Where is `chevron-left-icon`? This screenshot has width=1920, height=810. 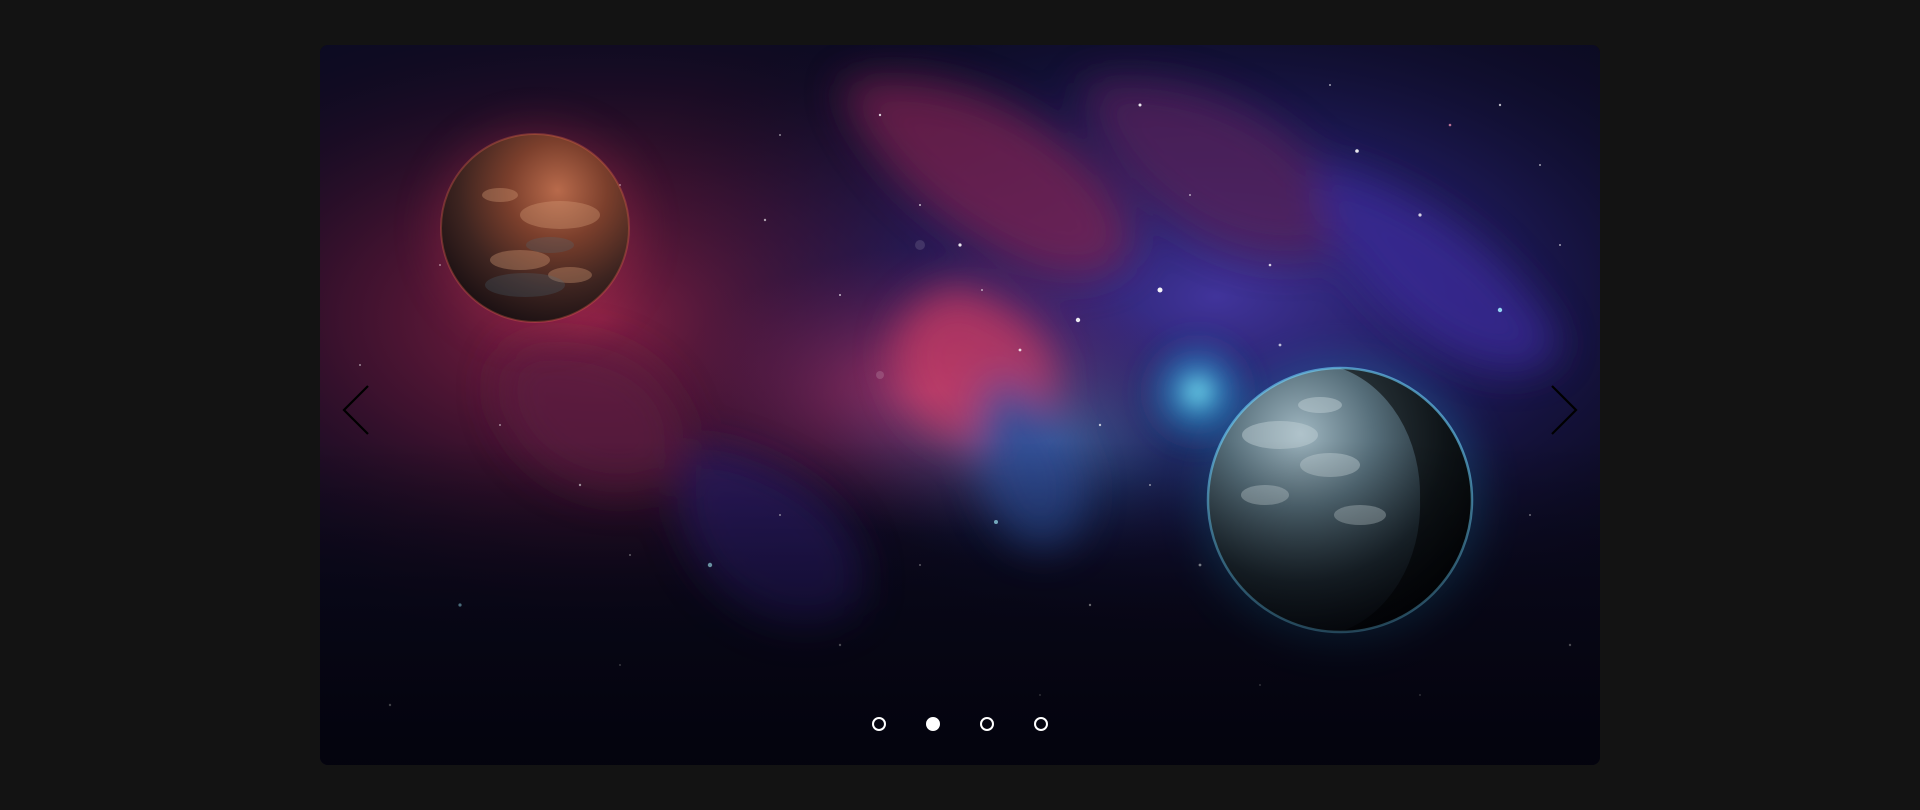 chevron-left-icon is located at coordinates (355, 410).